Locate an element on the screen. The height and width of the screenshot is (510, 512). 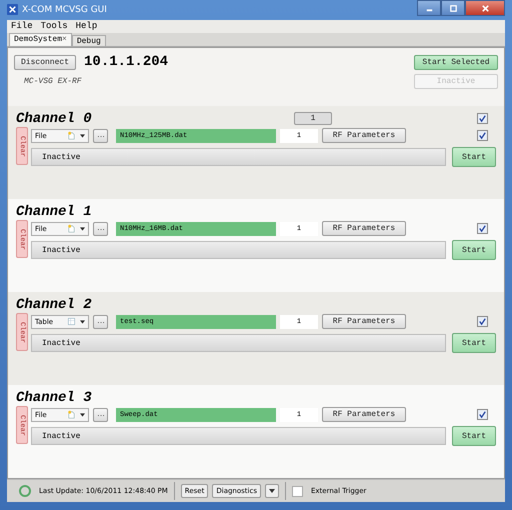
start-selected-button: Start Selected is located at coordinates (456, 62).